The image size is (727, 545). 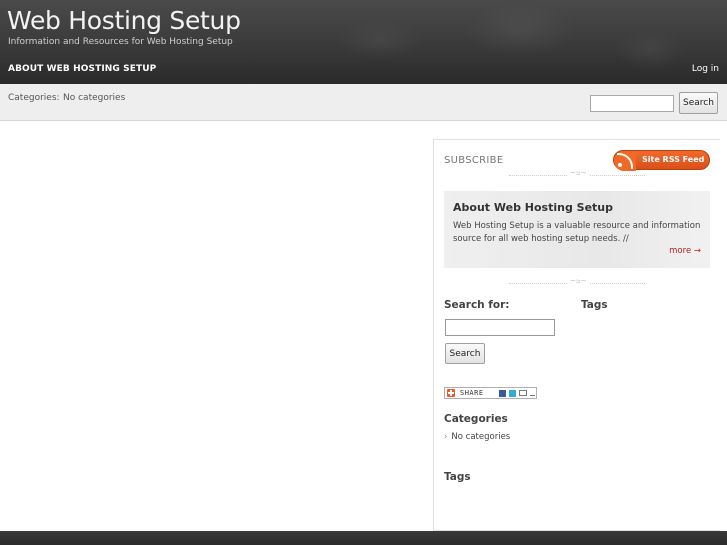 I want to click on login-link: Log in, so click(x=705, y=69).